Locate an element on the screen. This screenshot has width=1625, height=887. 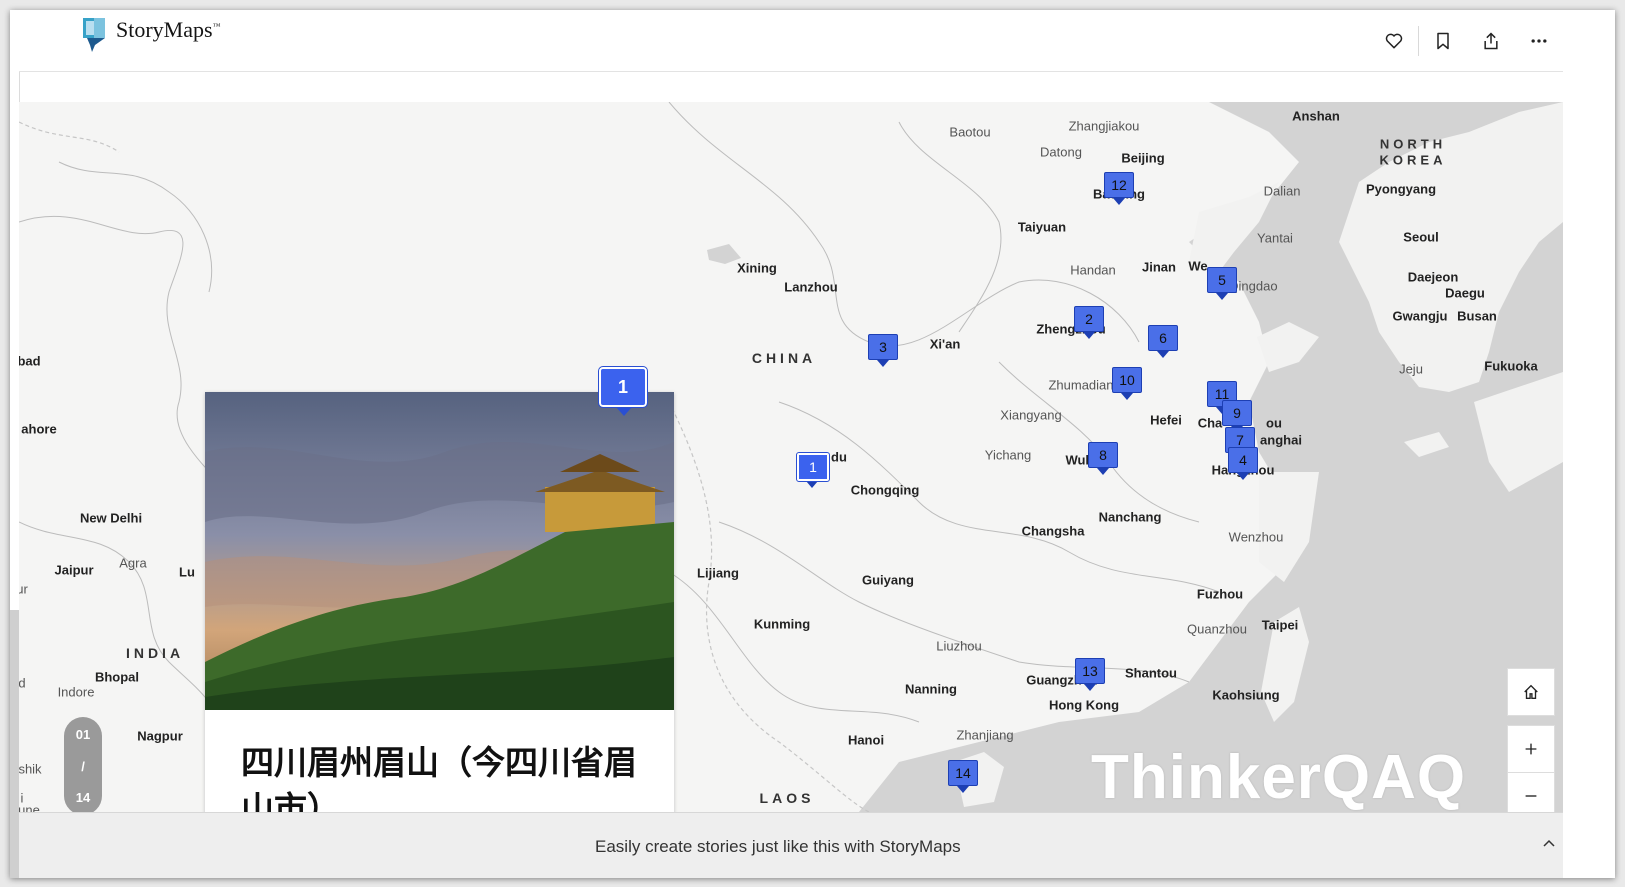
storymaps-logo-icon is located at coordinates (94, 35).